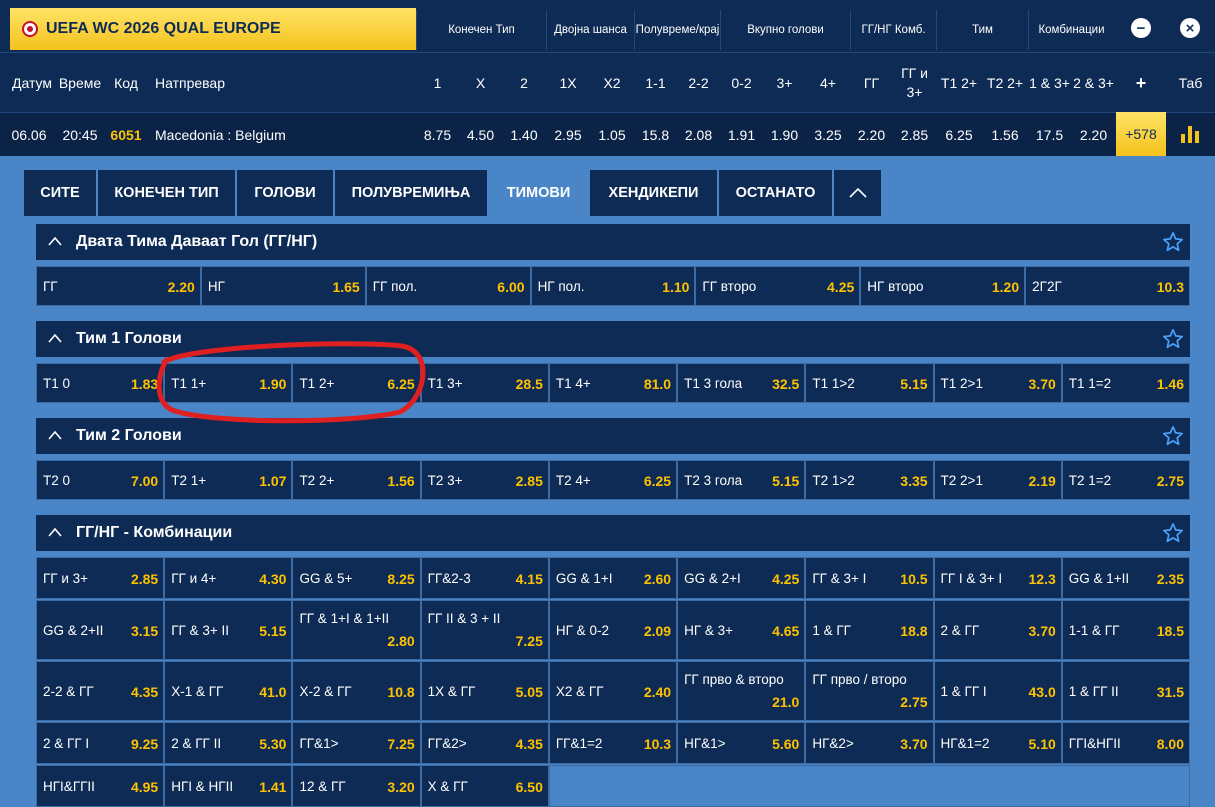  What do you see at coordinates (857, 193) in the screenshot?
I see `collapse-tabs-button` at bounding box center [857, 193].